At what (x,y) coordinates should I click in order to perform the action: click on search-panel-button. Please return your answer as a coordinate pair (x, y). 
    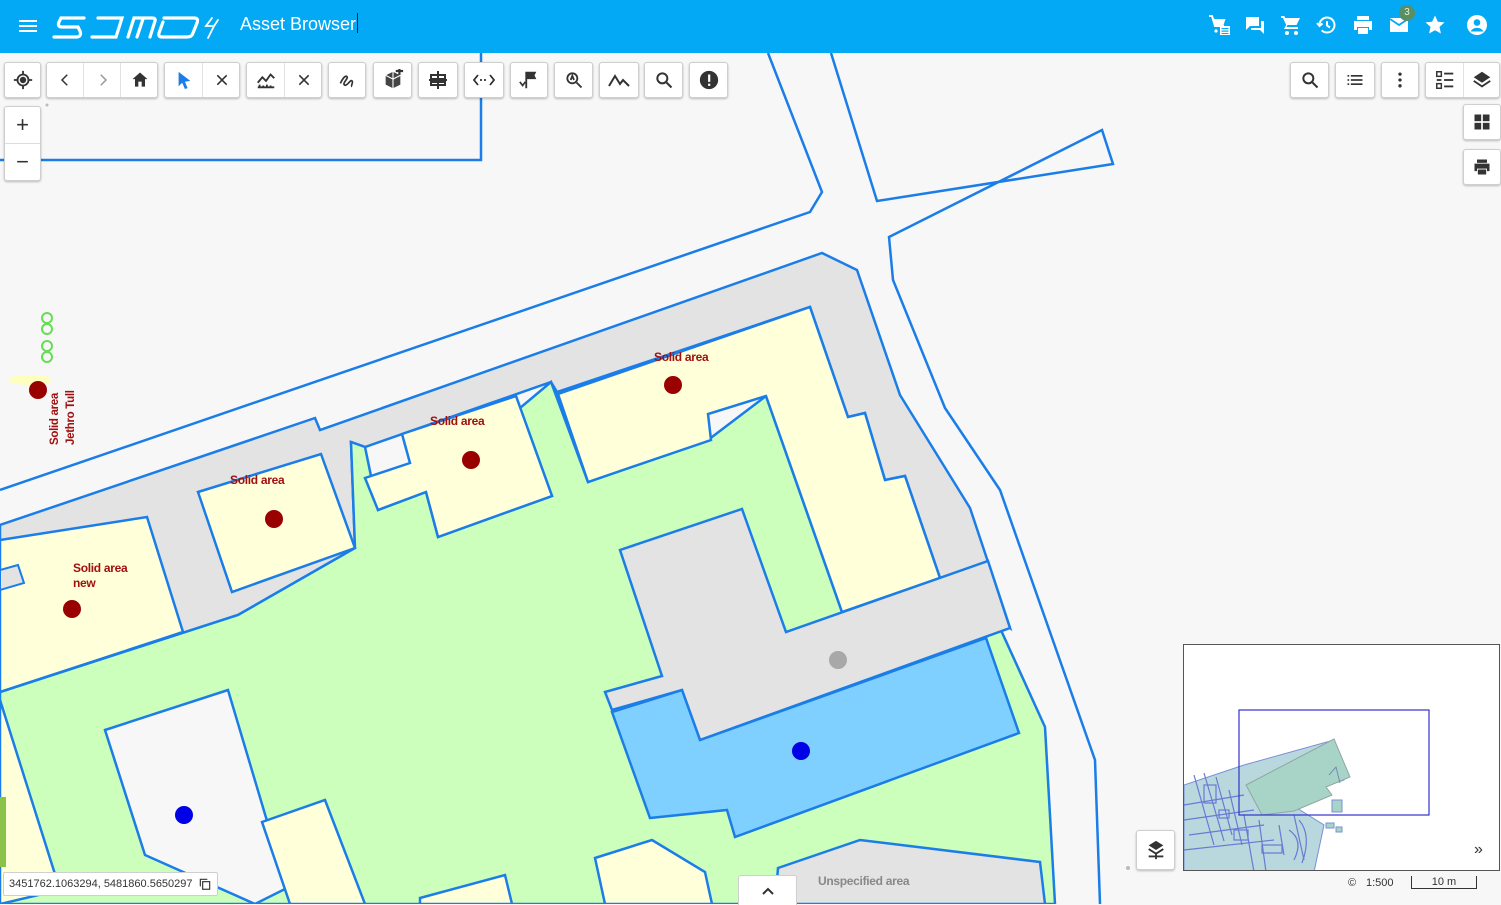
    Looking at the image, I should click on (1309, 80).